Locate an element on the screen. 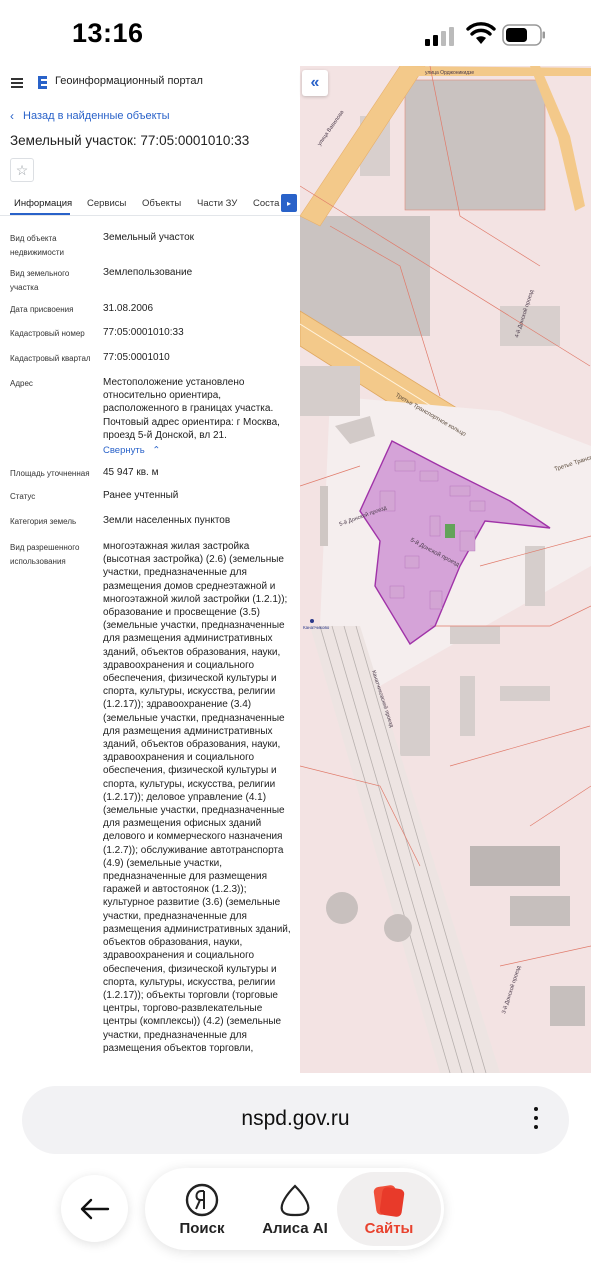 The width and height of the screenshot is (591, 1280). sites-icon is located at coordinates (389, 1201).